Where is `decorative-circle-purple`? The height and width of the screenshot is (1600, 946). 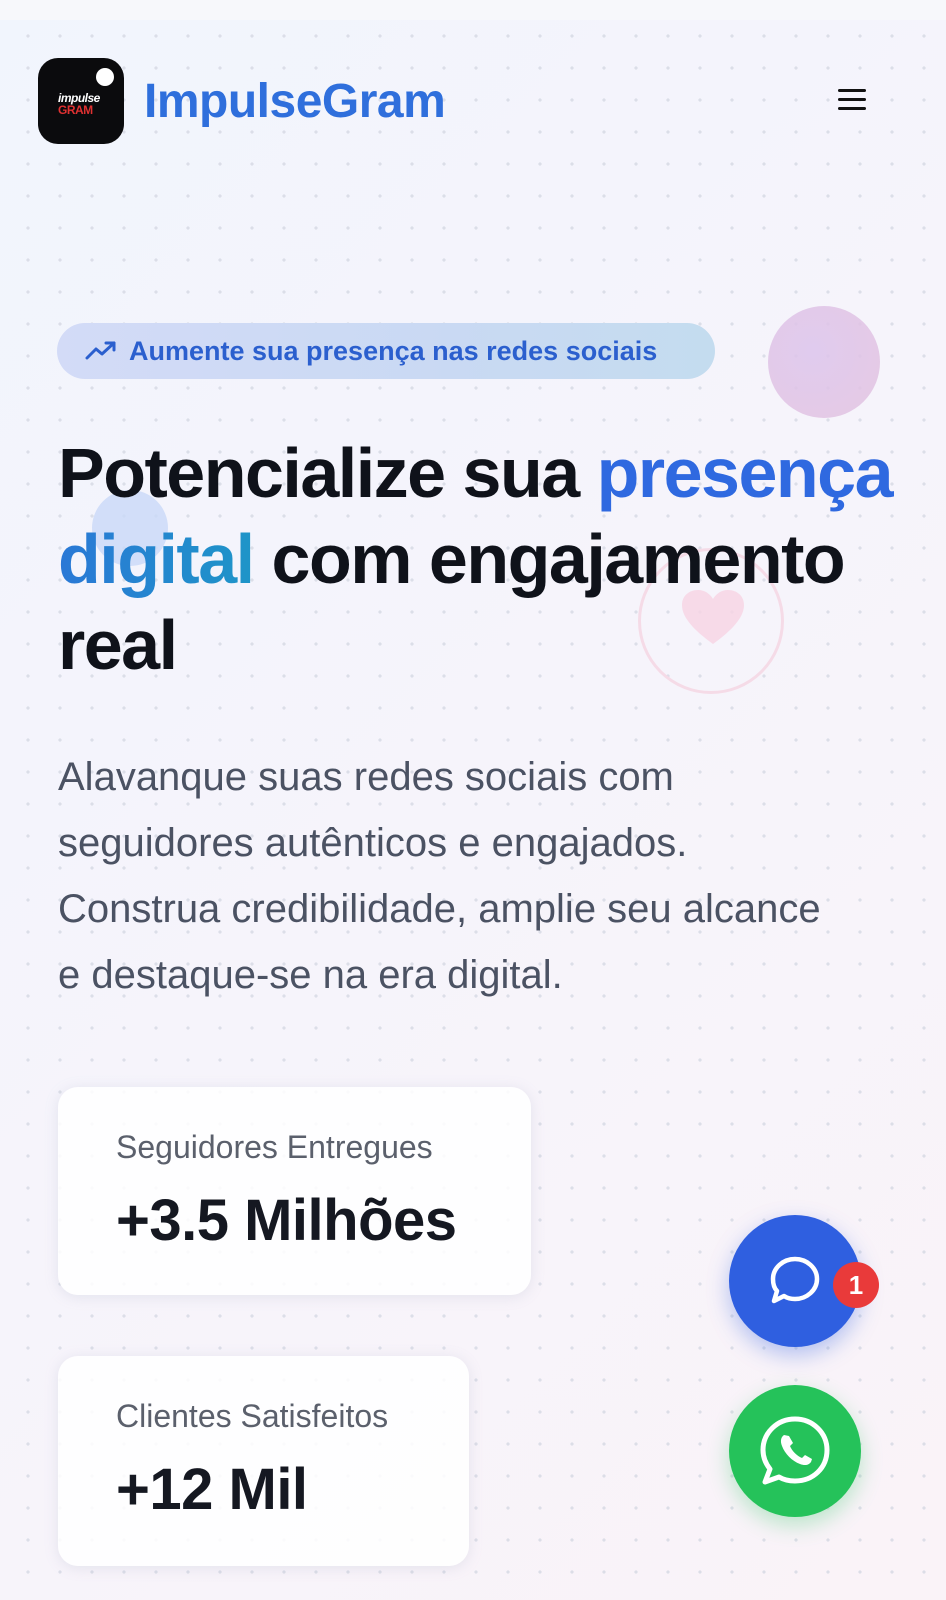 decorative-circle-purple is located at coordinates (824, 362).